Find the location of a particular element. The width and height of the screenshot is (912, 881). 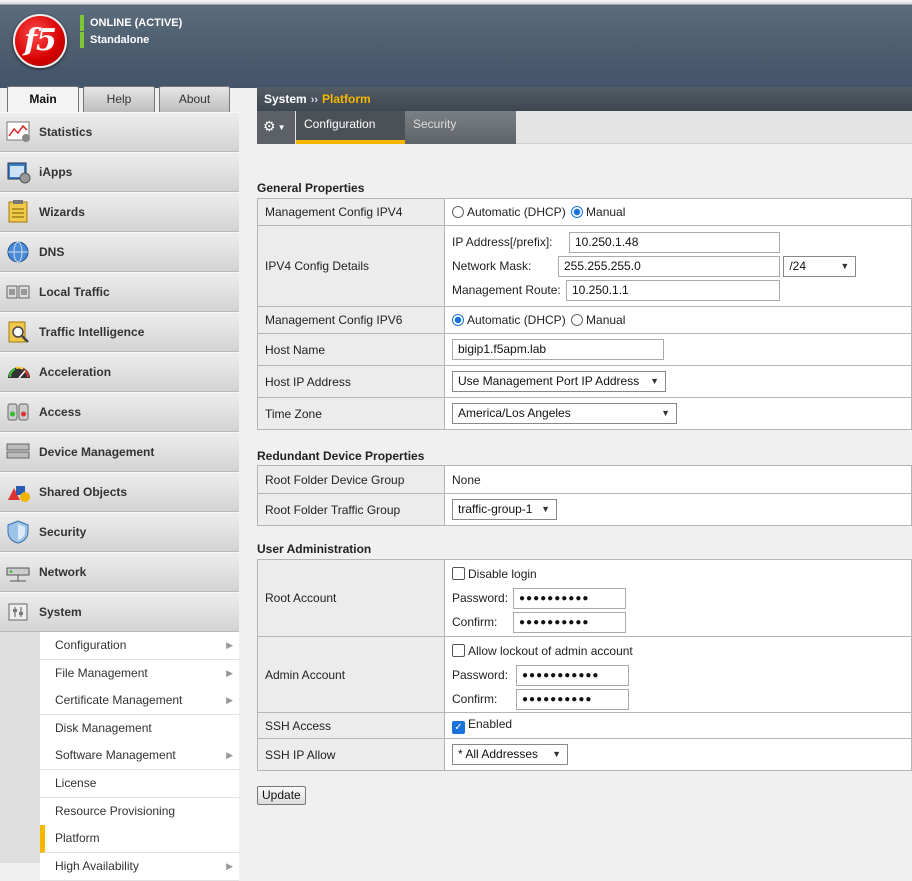

traffic-group-label: Root Folder Traffic Group is located at coordinates (351, 509).